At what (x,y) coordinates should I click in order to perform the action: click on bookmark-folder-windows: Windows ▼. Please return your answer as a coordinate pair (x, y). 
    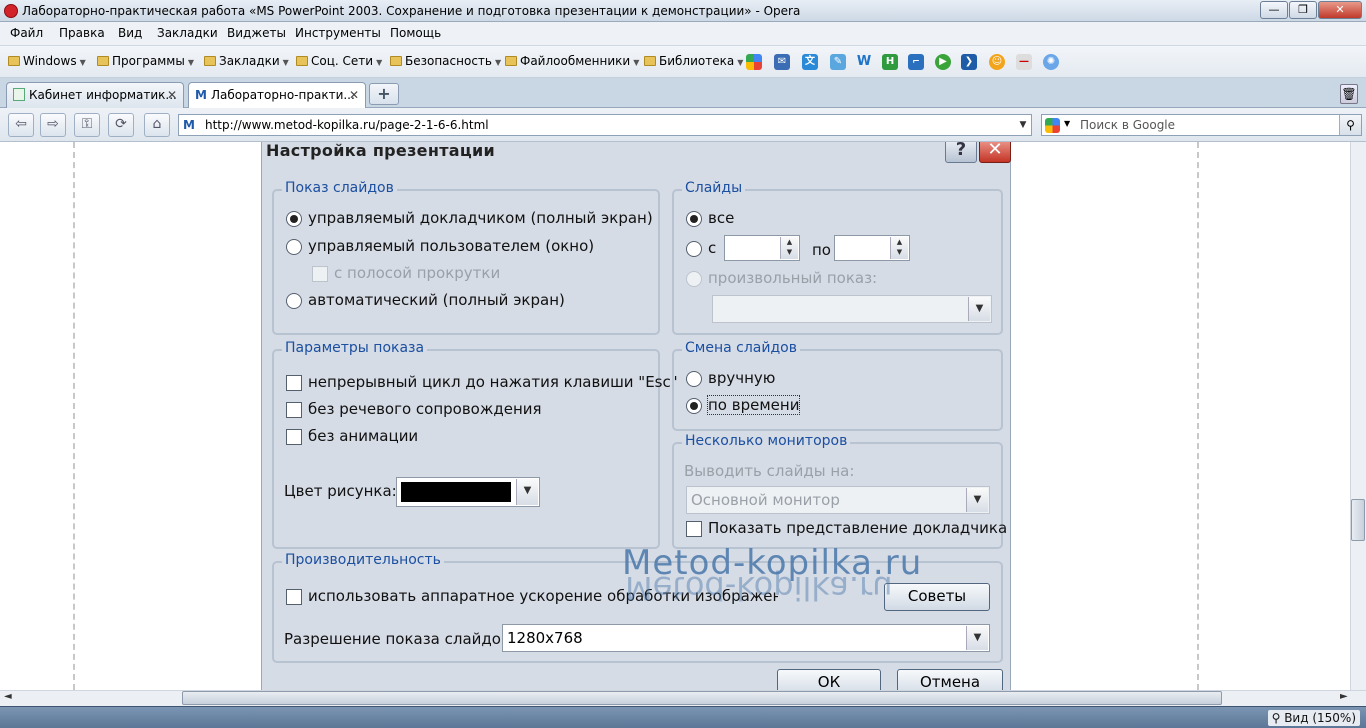
    Looking at the image, I should click on (47, 61).